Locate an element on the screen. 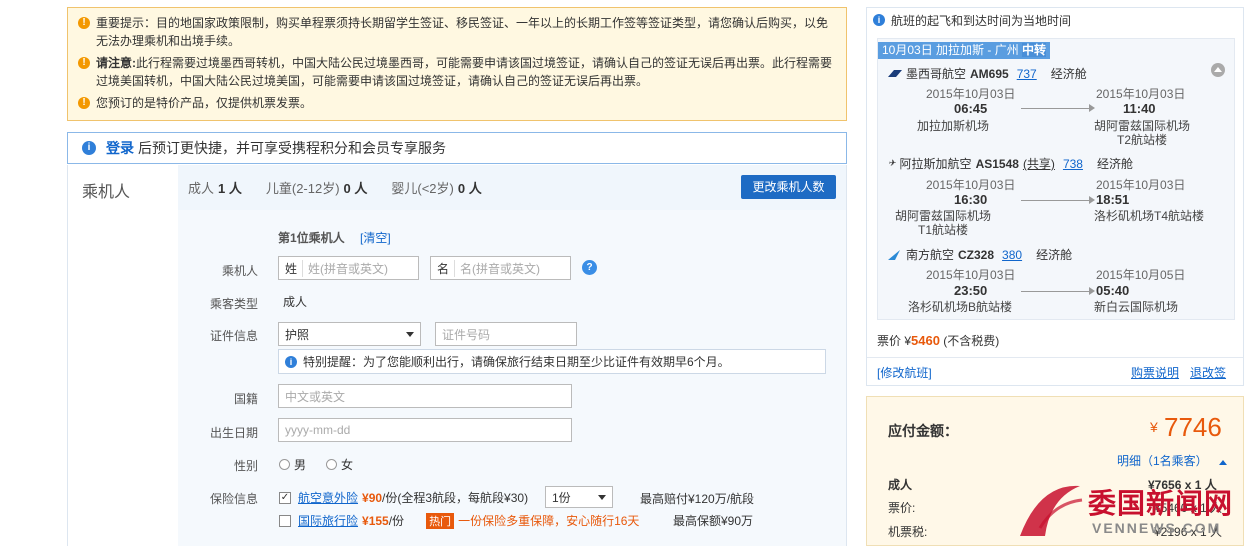 The height and width of the screenshot is (546, 1257). leg-2-dep-airport: 胡阿雷兹国际机场T1航站楼 is located at coordinates (942, 223).